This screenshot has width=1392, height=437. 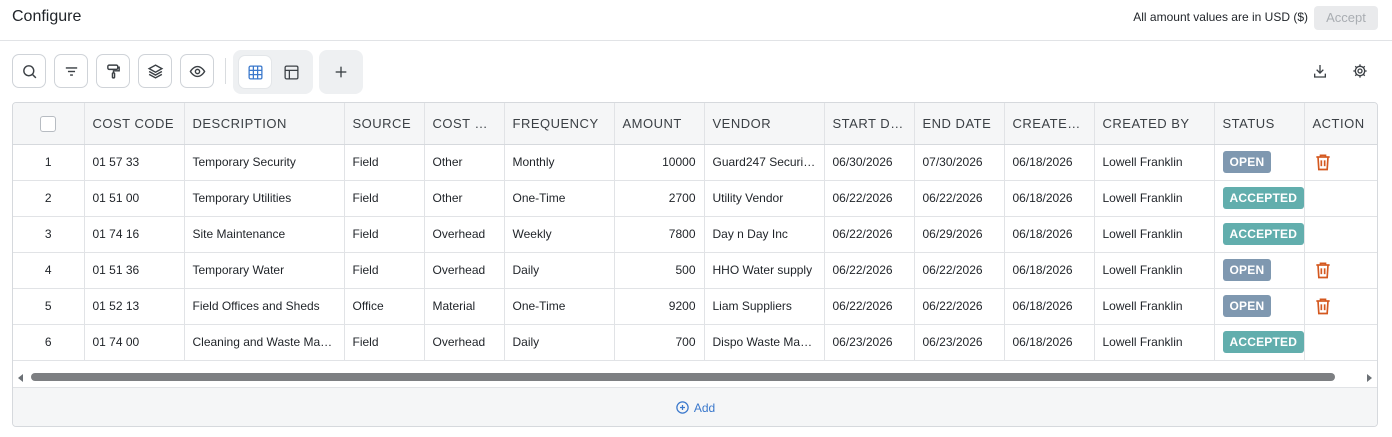 I want to click on cell-cost-code: 01 51 00, so click(x=134, y=198).